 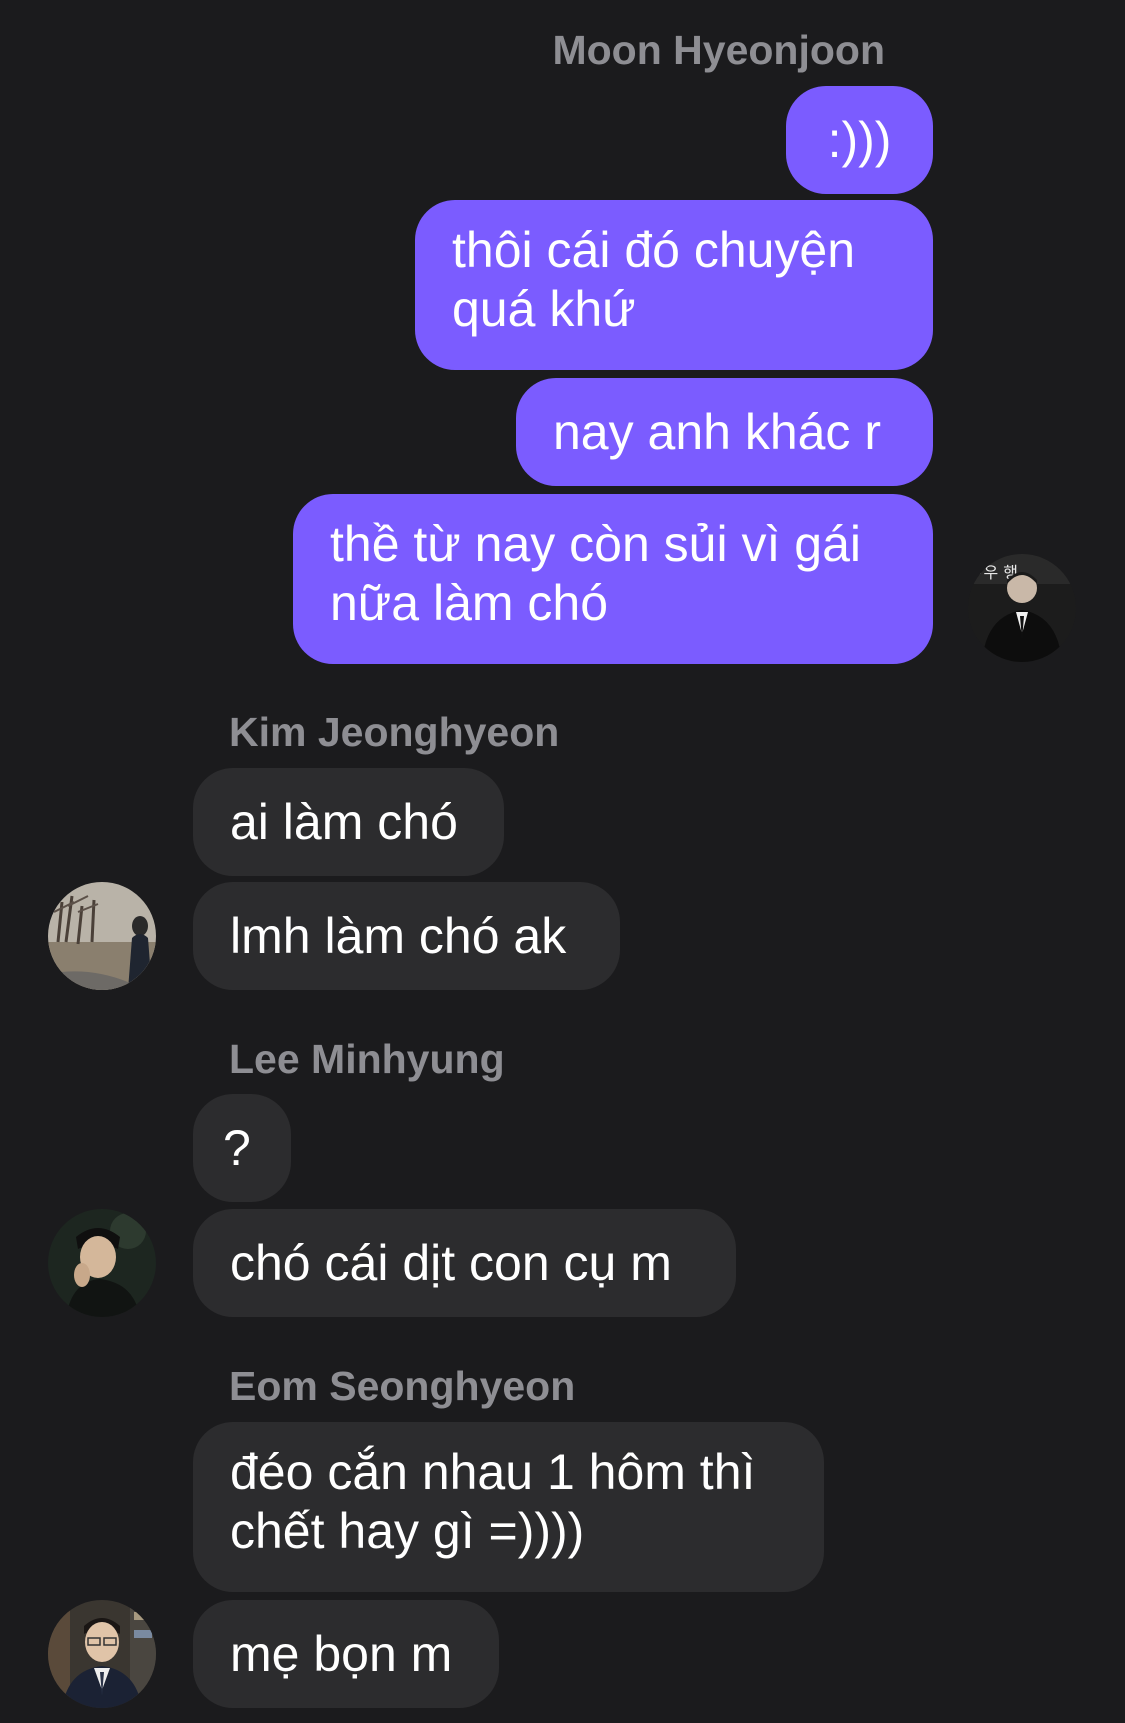 What do you see at coordinates (242, 1148) in the screenshot?
I see `message-bubble: ?` at bounding box center [242, 1148].